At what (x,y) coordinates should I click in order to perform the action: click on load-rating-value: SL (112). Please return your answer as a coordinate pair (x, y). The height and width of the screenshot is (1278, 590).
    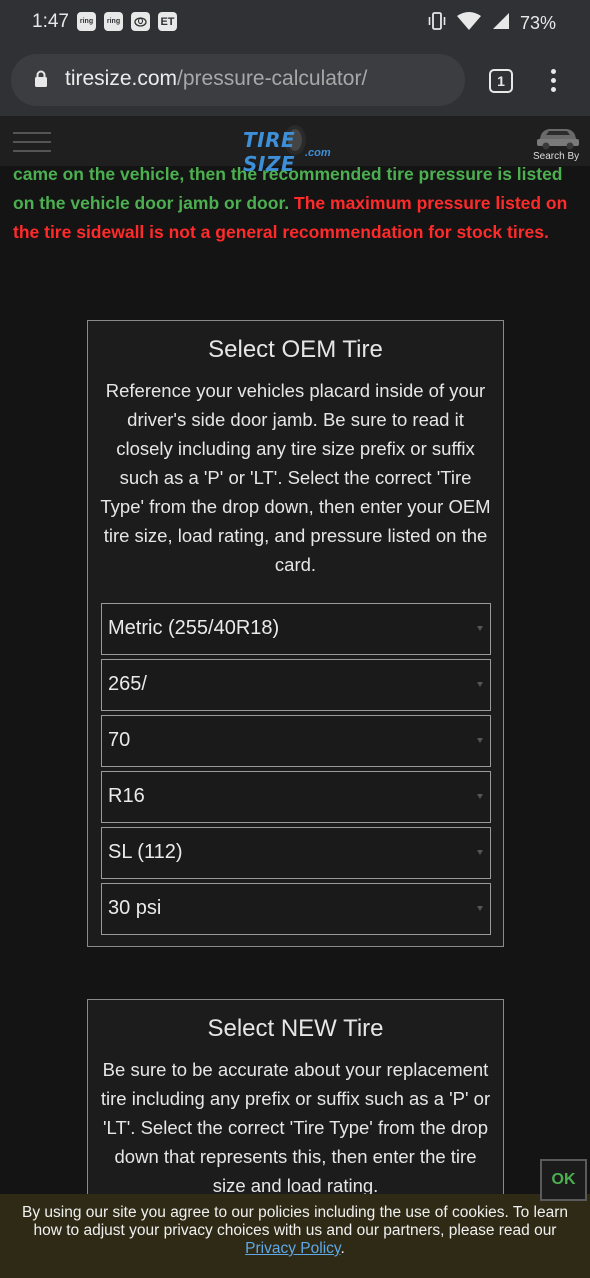
    Looking at the image, I should click on (145, 852).